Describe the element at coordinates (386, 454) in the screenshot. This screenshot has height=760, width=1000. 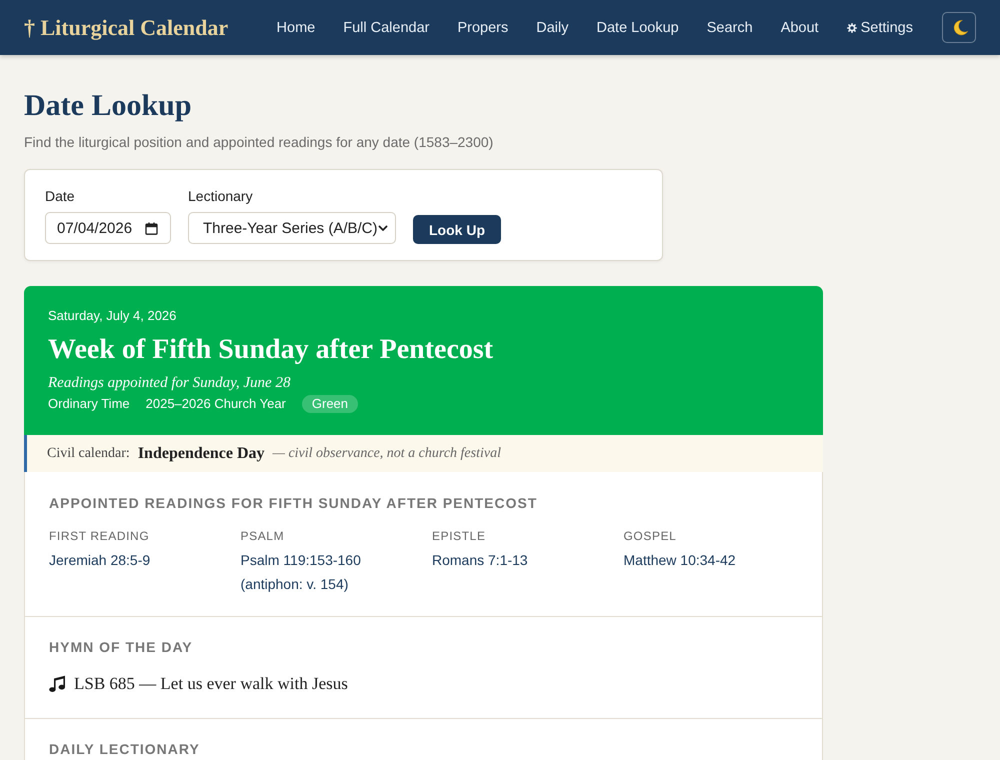
I see `civil-note: — civil observance, not a church festival` at that location.